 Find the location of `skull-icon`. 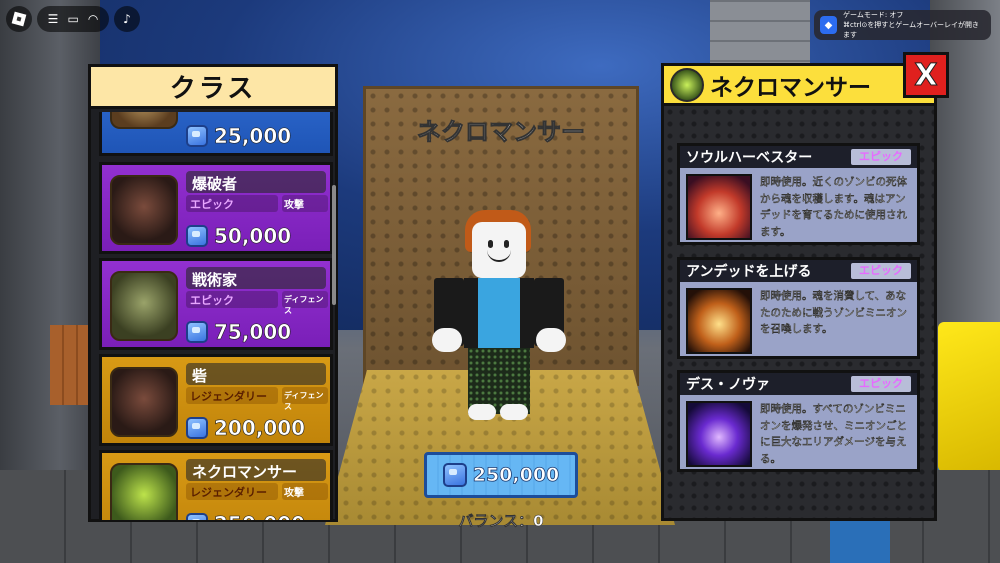

skull-icon is located at coordinates (144, 491).